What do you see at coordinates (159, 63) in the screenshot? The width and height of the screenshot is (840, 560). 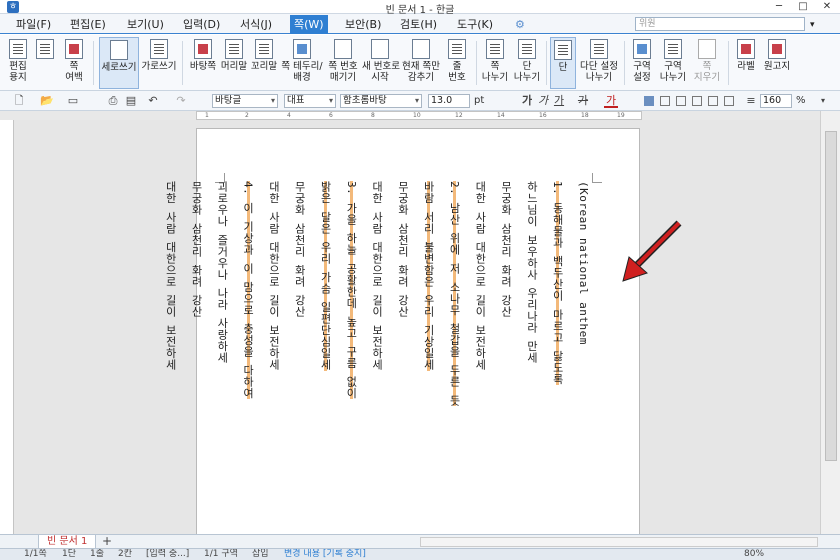 I see `horizontal-writing-button: 가로쓰기` at bounding box center [159, 63].